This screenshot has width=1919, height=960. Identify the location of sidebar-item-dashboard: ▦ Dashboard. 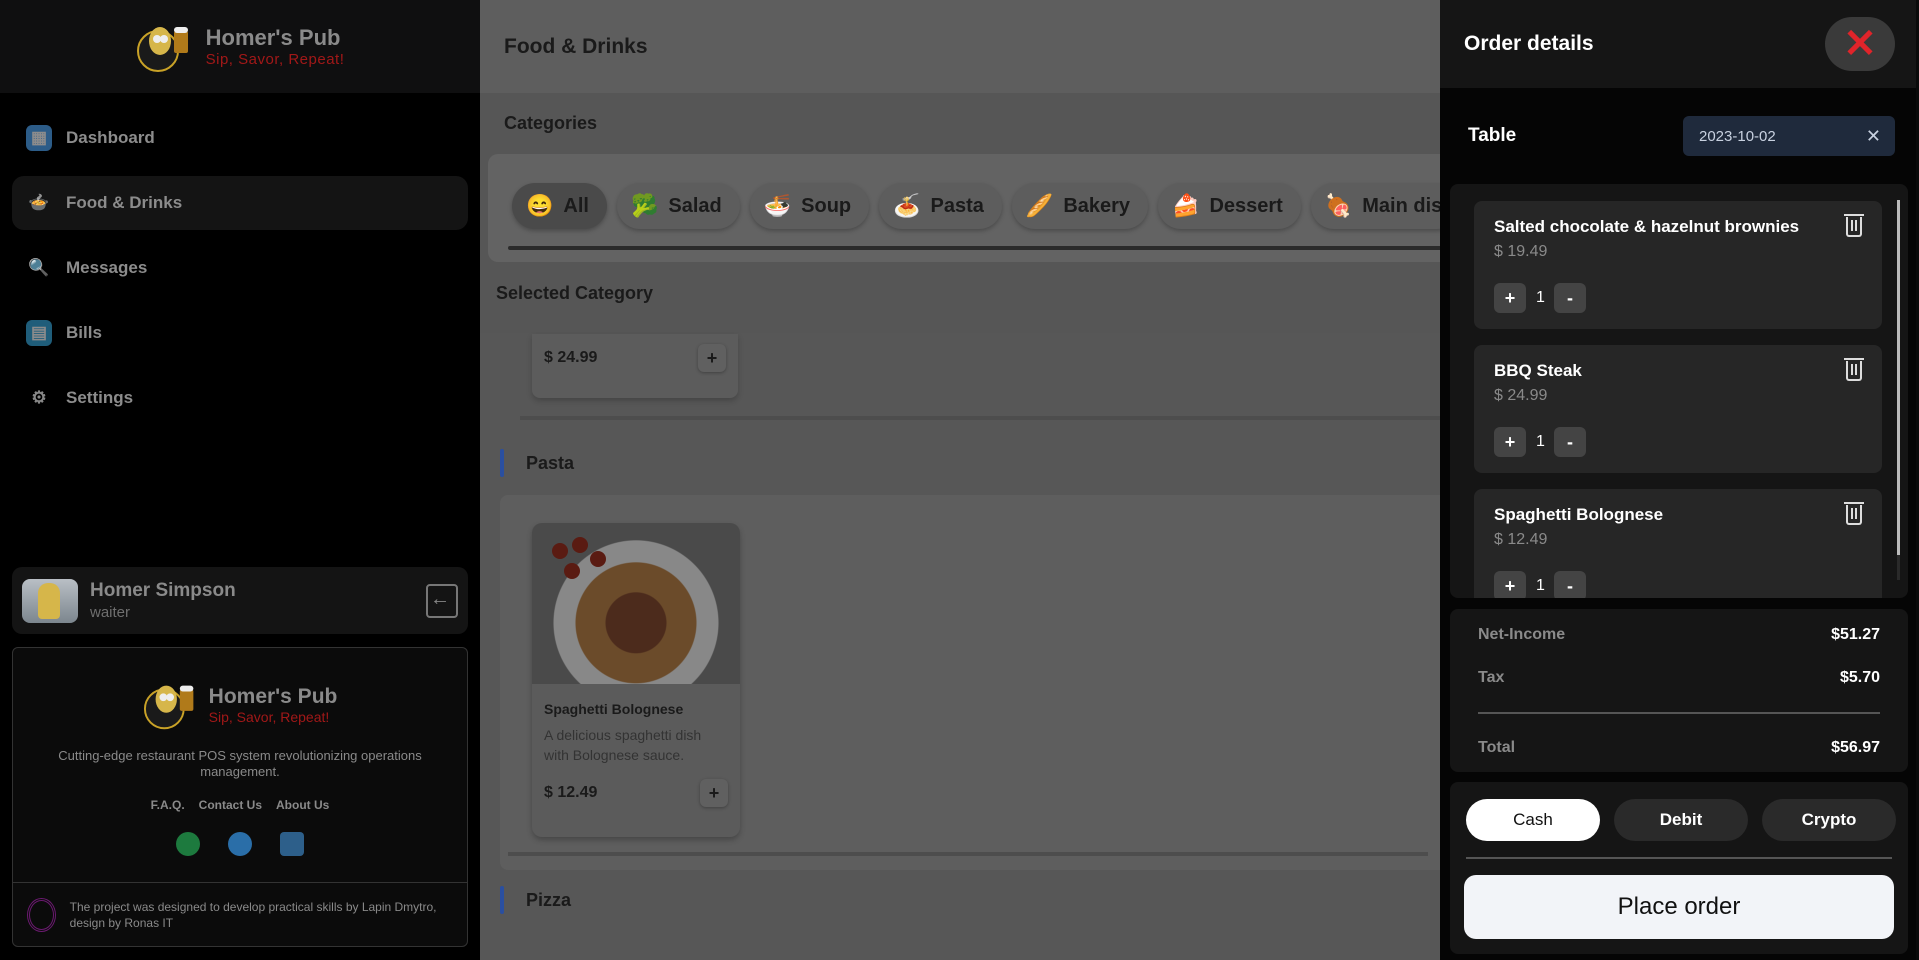
(240, 138).